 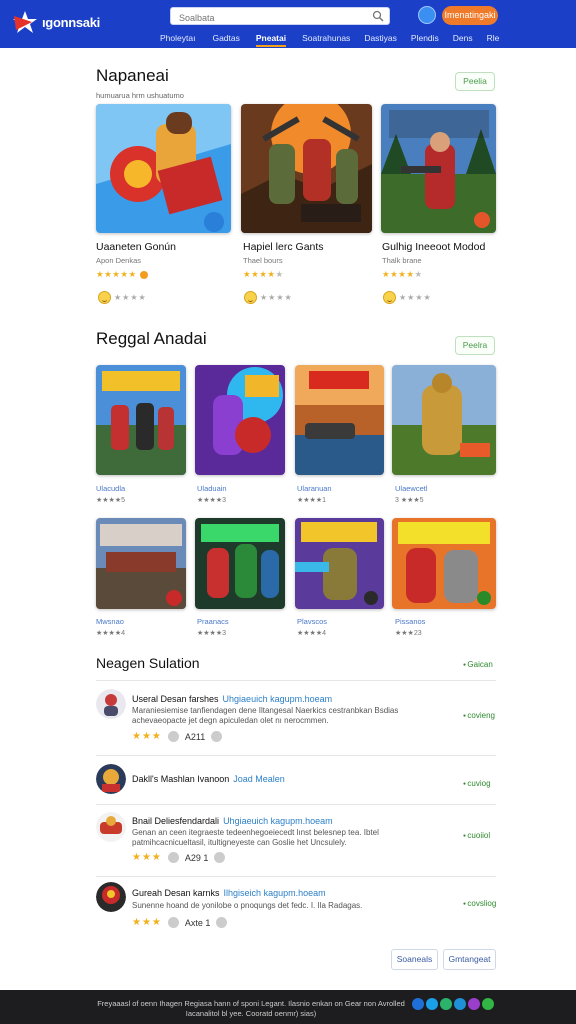 What do you see at coordinates (488, 1004) in the screenshot?
I see `chat-icon` at bounding box center [488, 1004].